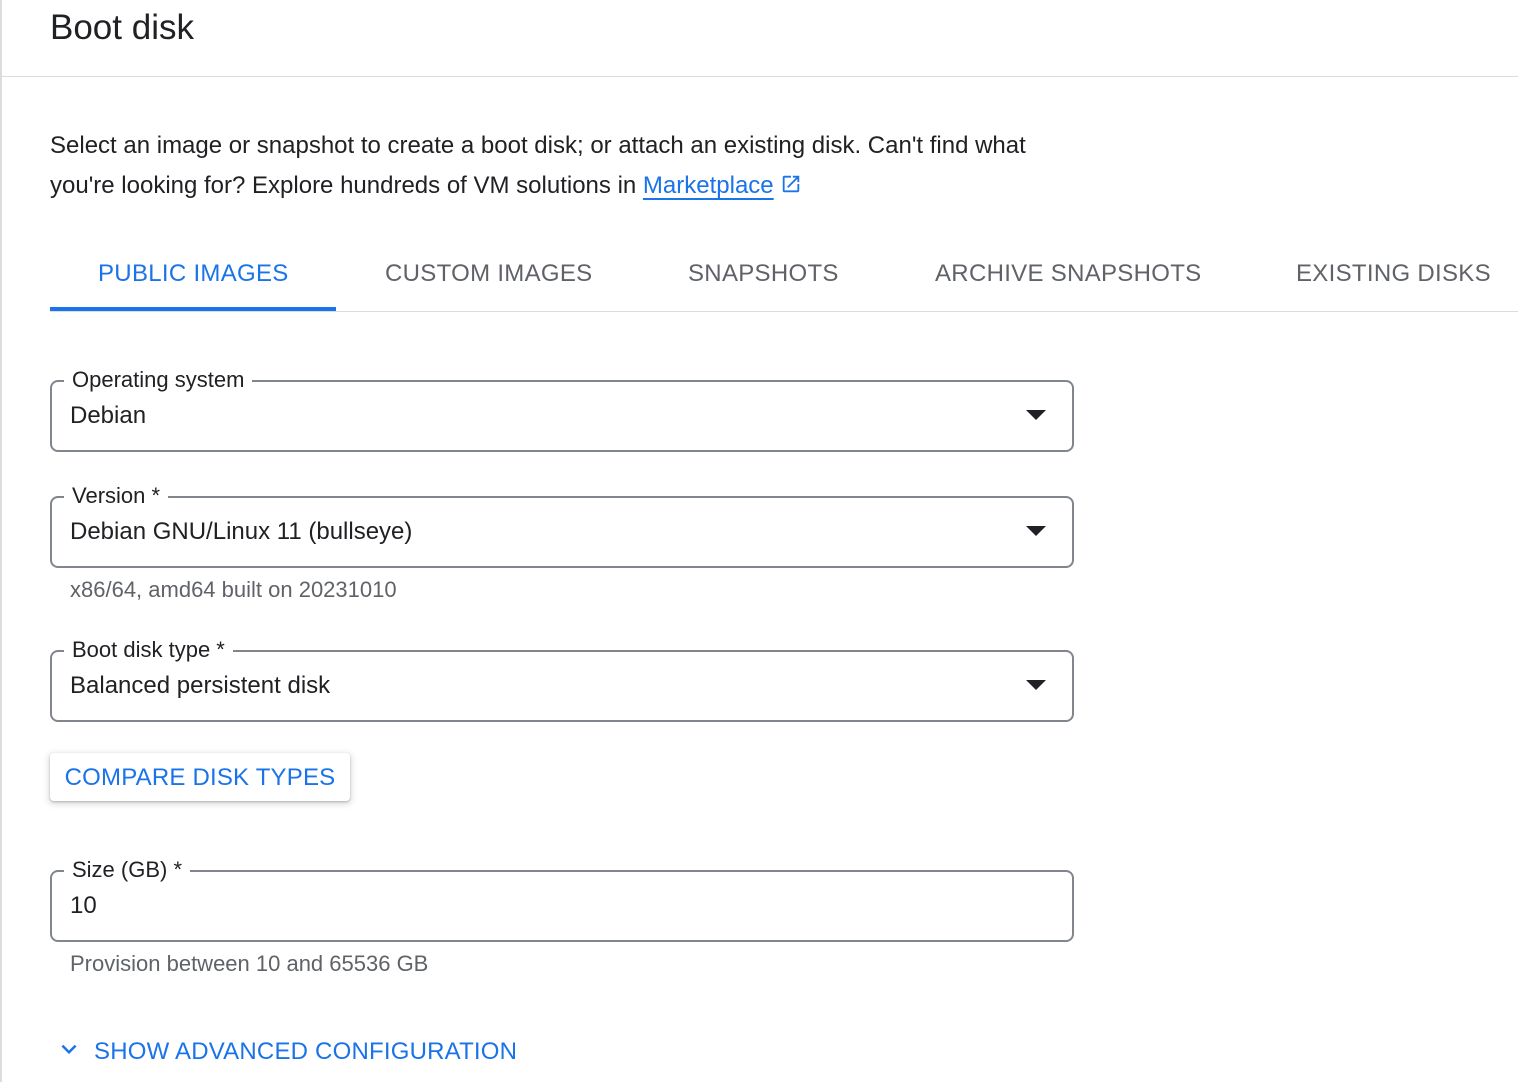 Image resolution: width=1518 pixels, height=1082 pixels. What do you see at coordinates (233, 589) in the screenshot?
I see `version-hint: x86/64, amd64 built on 20231010` at bounding box center [233, 589].